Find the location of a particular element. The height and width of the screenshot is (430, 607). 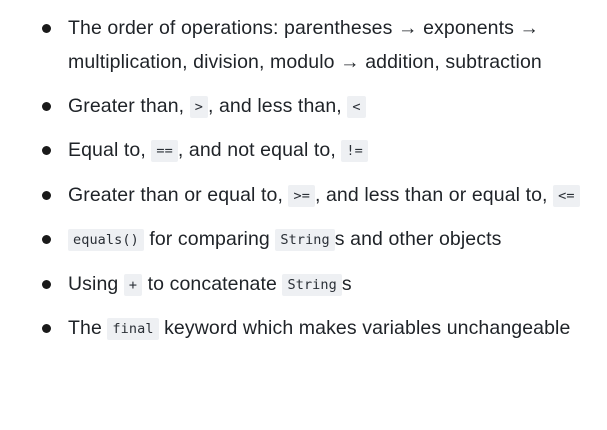

list-item-concatenate: Using + to concatenate String s is located at coordinates (303, 284).